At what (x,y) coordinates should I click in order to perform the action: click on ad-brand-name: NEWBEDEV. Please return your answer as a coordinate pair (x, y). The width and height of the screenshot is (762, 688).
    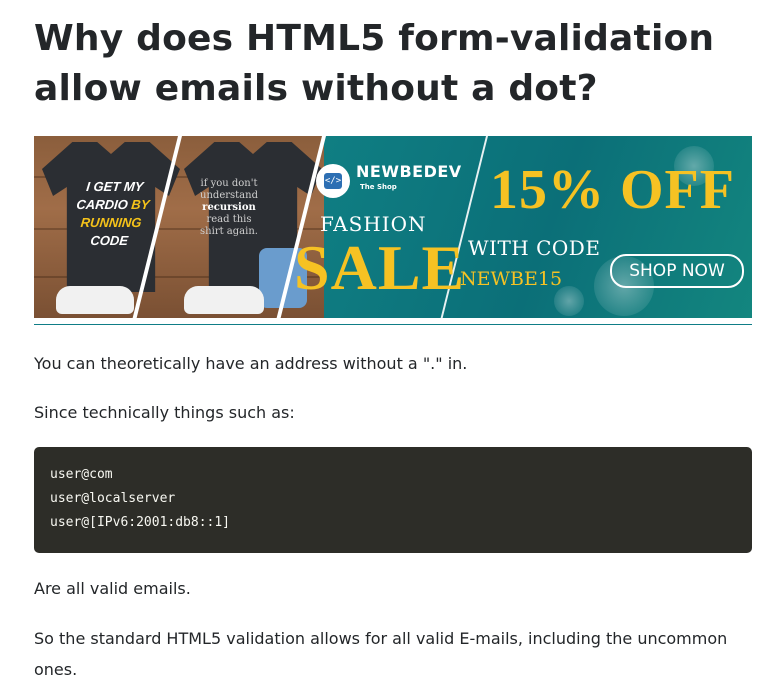
    Looking at the image, I should click on (409, 171).